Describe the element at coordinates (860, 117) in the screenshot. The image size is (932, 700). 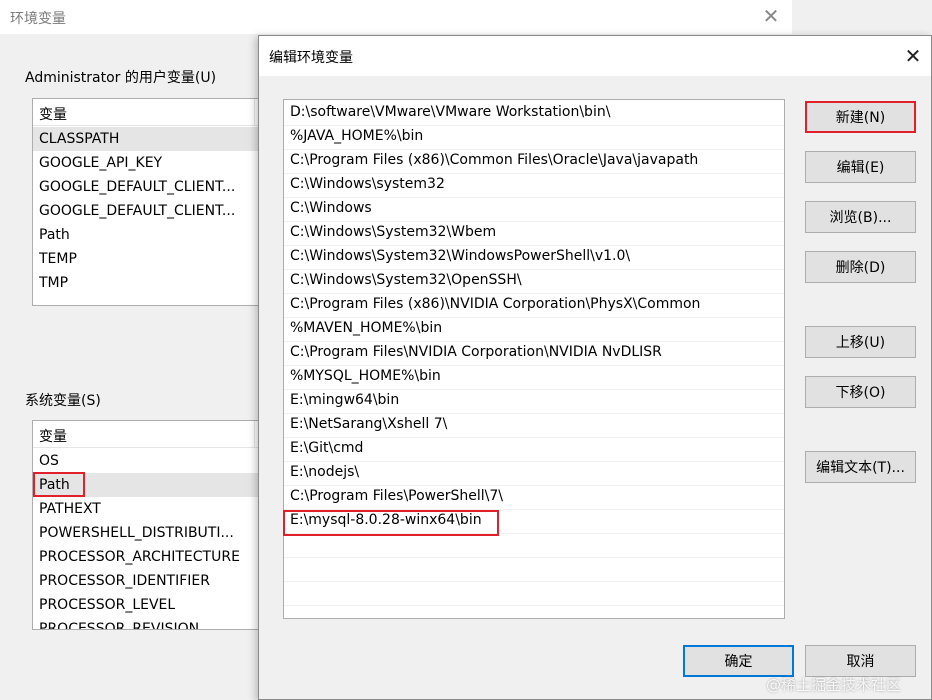
I see `new-button: 新建(N)` at that location.